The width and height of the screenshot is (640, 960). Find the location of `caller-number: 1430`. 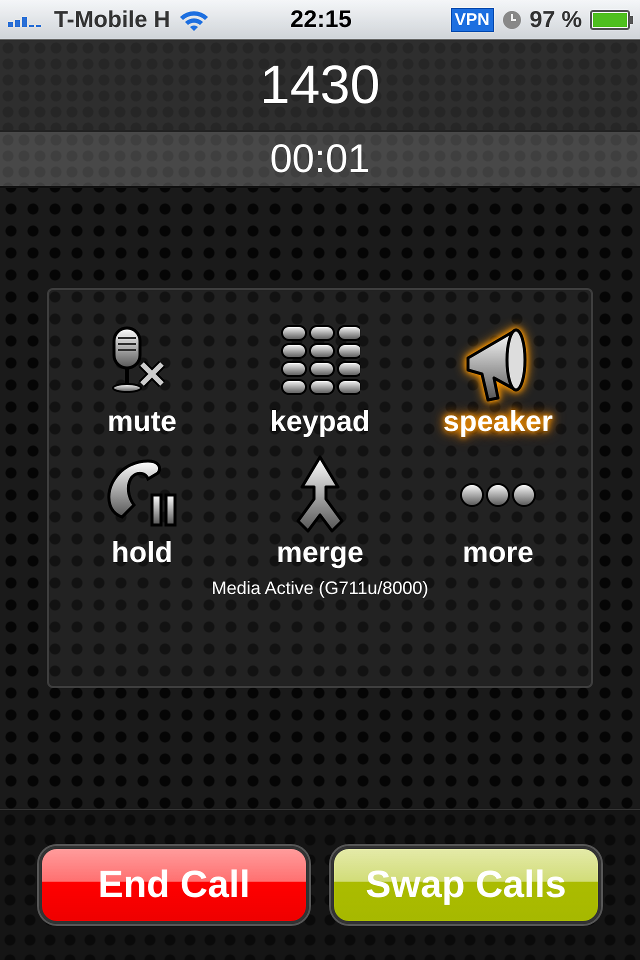

caller-number: 1430 is located at coordinates (320, 85).